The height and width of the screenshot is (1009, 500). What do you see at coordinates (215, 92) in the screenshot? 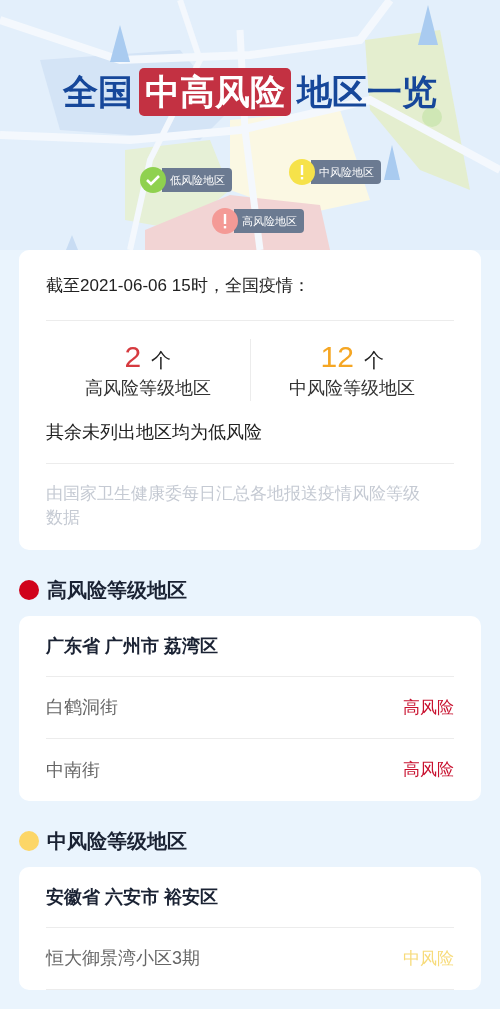
I see `title-highlight: 中高风险` at bounding box center [215, 92].